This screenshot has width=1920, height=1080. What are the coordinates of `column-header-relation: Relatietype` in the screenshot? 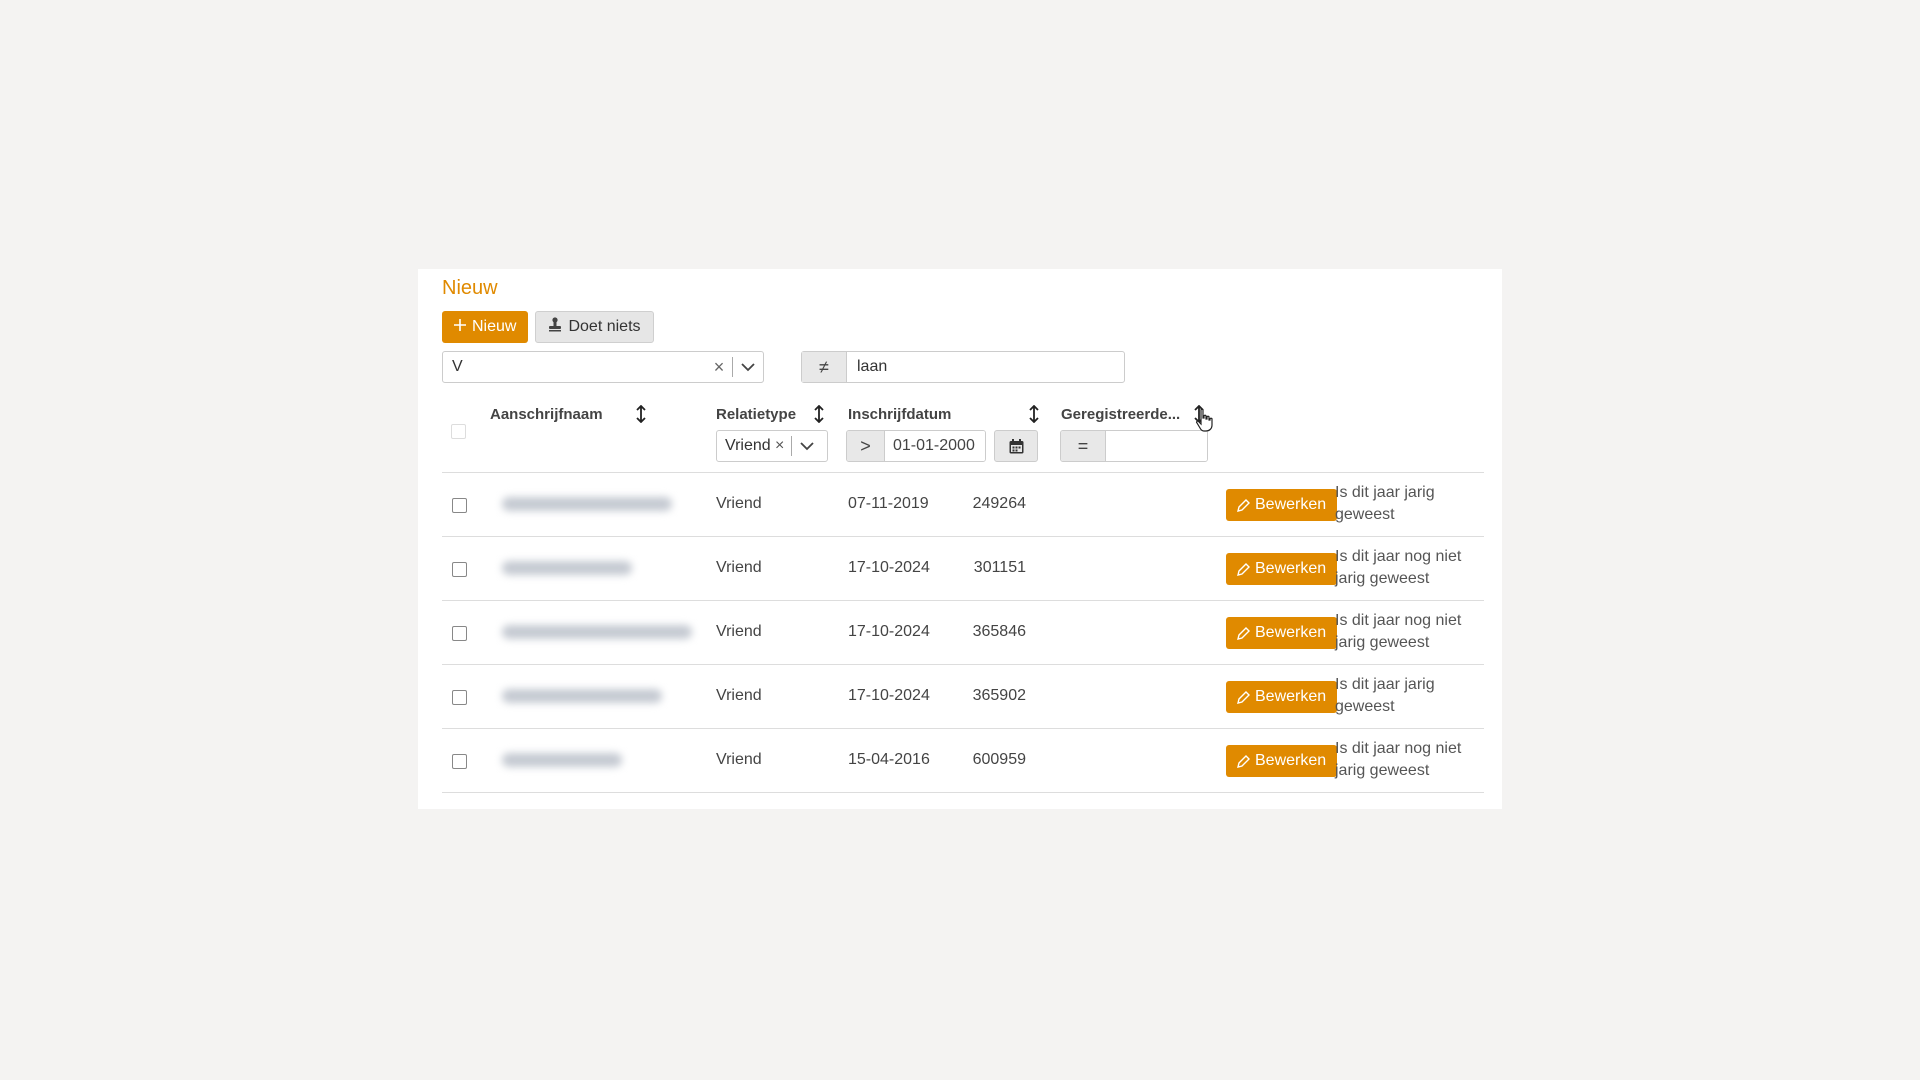 It's located at (756, 414).